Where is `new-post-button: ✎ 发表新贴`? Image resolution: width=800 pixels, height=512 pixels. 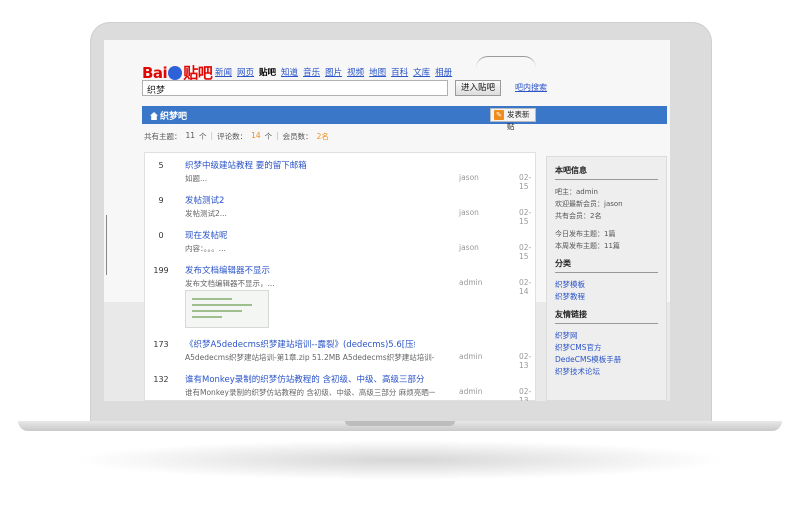 new-post-button: ✎ 发表新贴 is located at coordinates (513, 119).